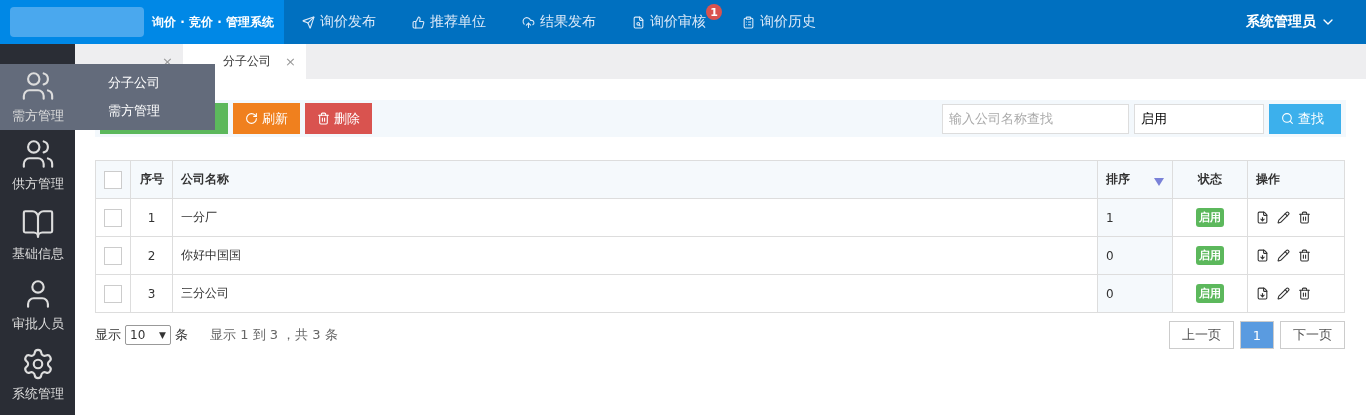 The height and width of the screenshot is (415, 1366). I want to click on sidebar-label: 供方管理, so click(37, 184).